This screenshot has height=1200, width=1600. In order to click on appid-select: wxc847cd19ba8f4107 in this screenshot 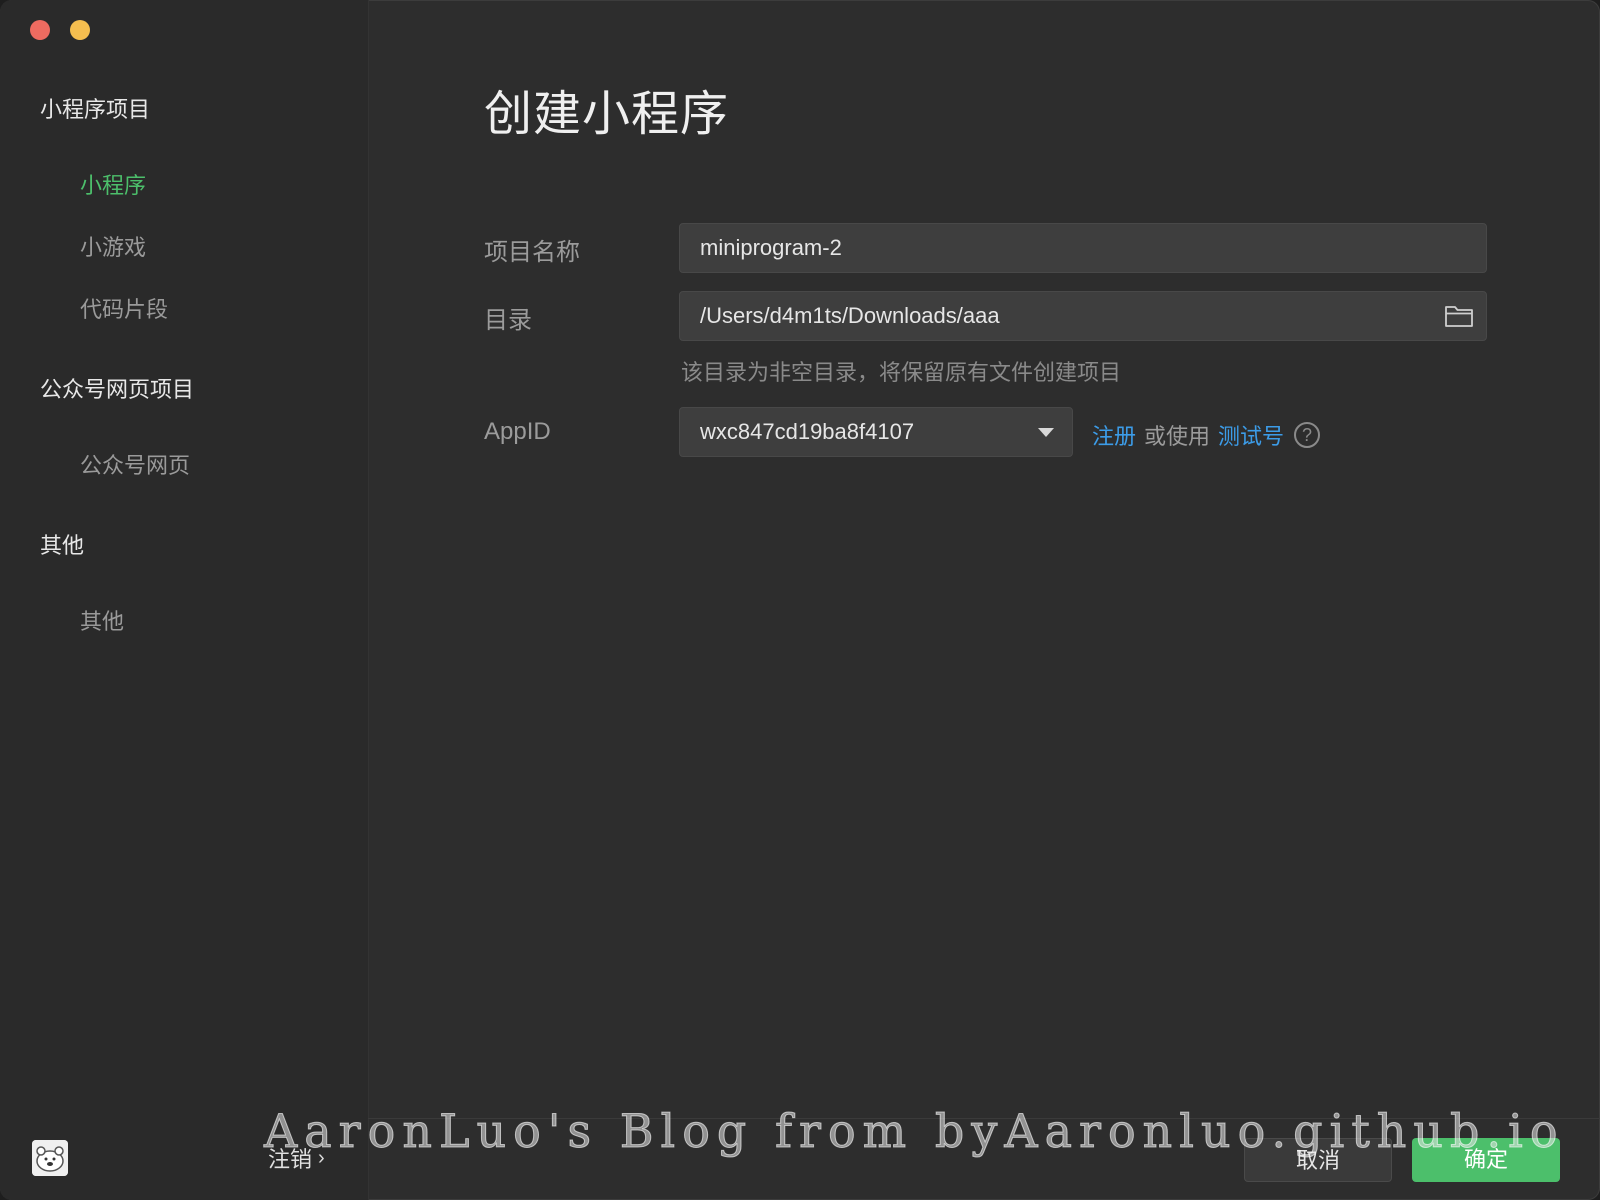, I will do `click(876, 432)`.